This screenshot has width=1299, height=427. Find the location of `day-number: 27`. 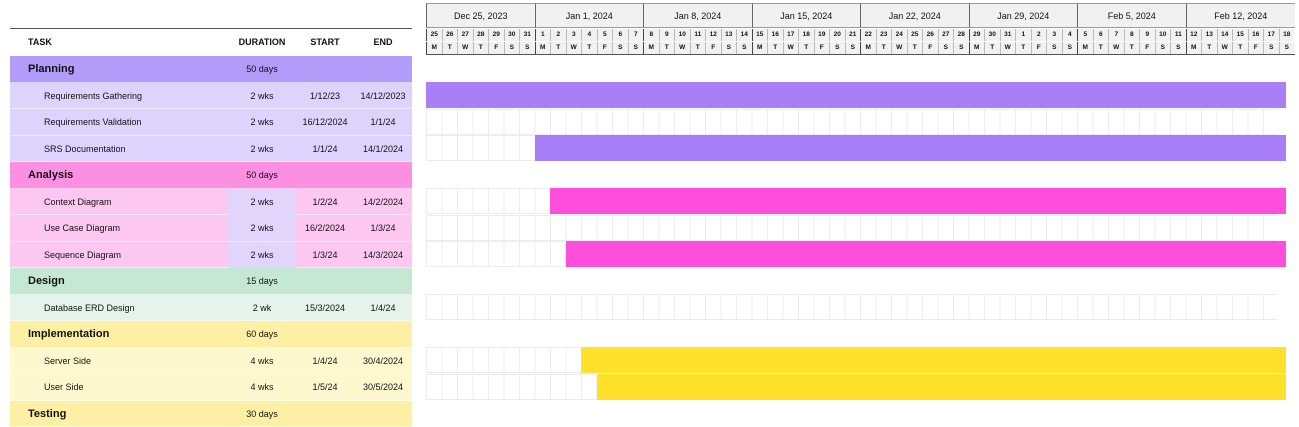

day-number: 27 is located at coordinates (465, 35).